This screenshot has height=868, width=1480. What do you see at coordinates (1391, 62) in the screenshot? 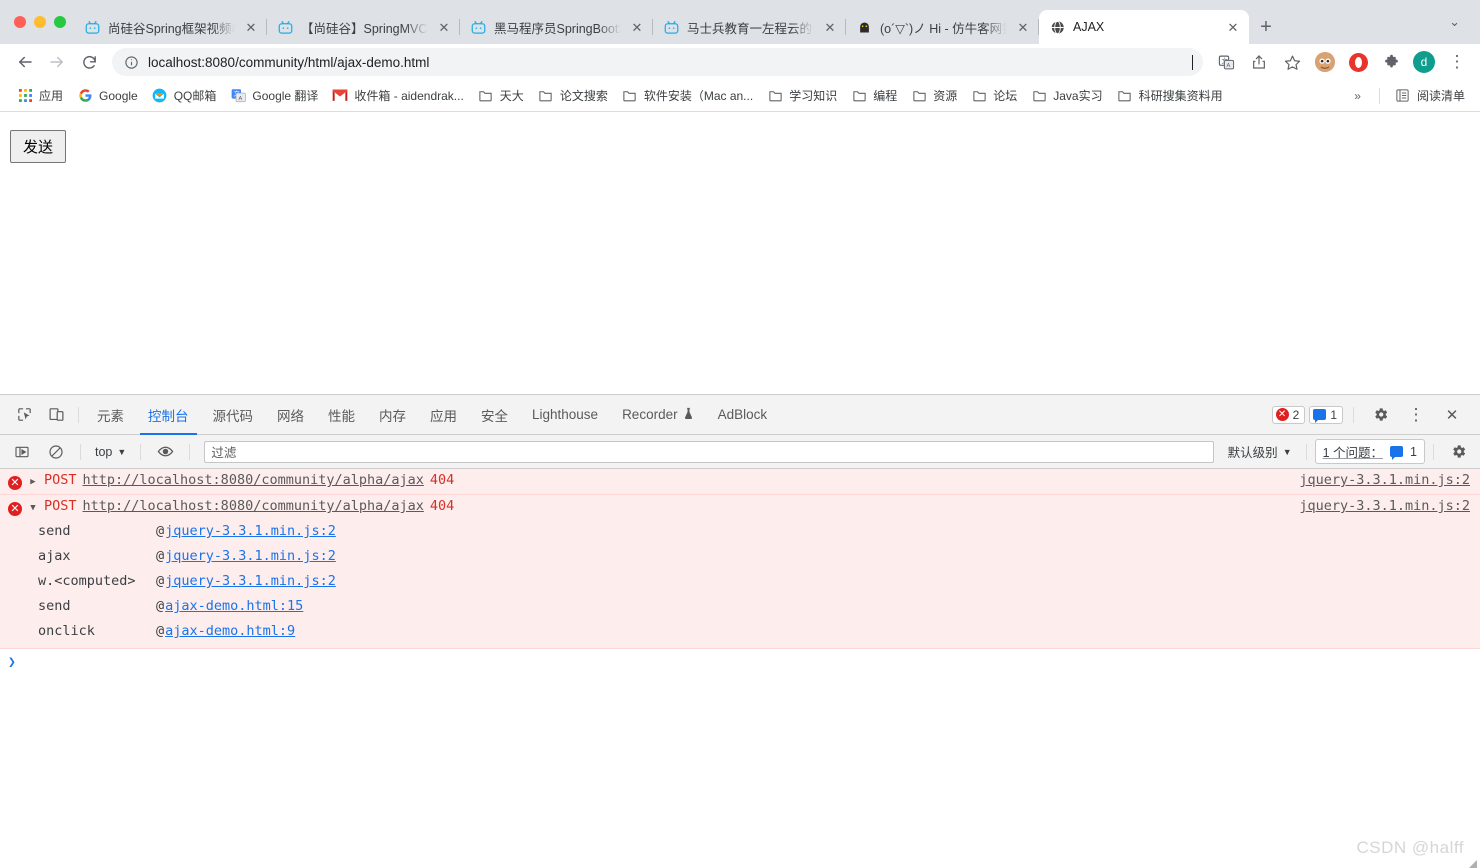
I see `extensions-puzzle-icon` at bounding box center [1391, 62].